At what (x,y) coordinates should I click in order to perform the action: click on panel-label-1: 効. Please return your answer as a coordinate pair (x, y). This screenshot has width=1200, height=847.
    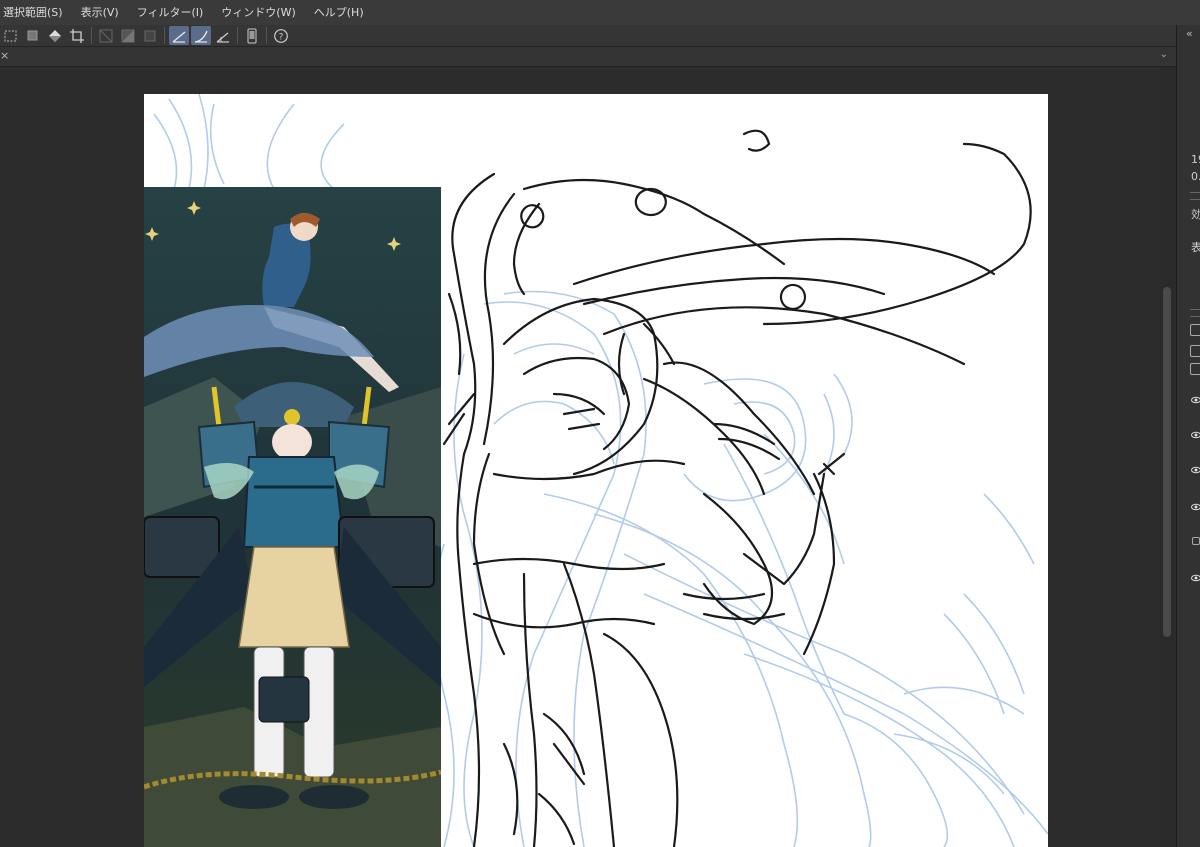
    Looking at the image, I should click on (1195, 214).